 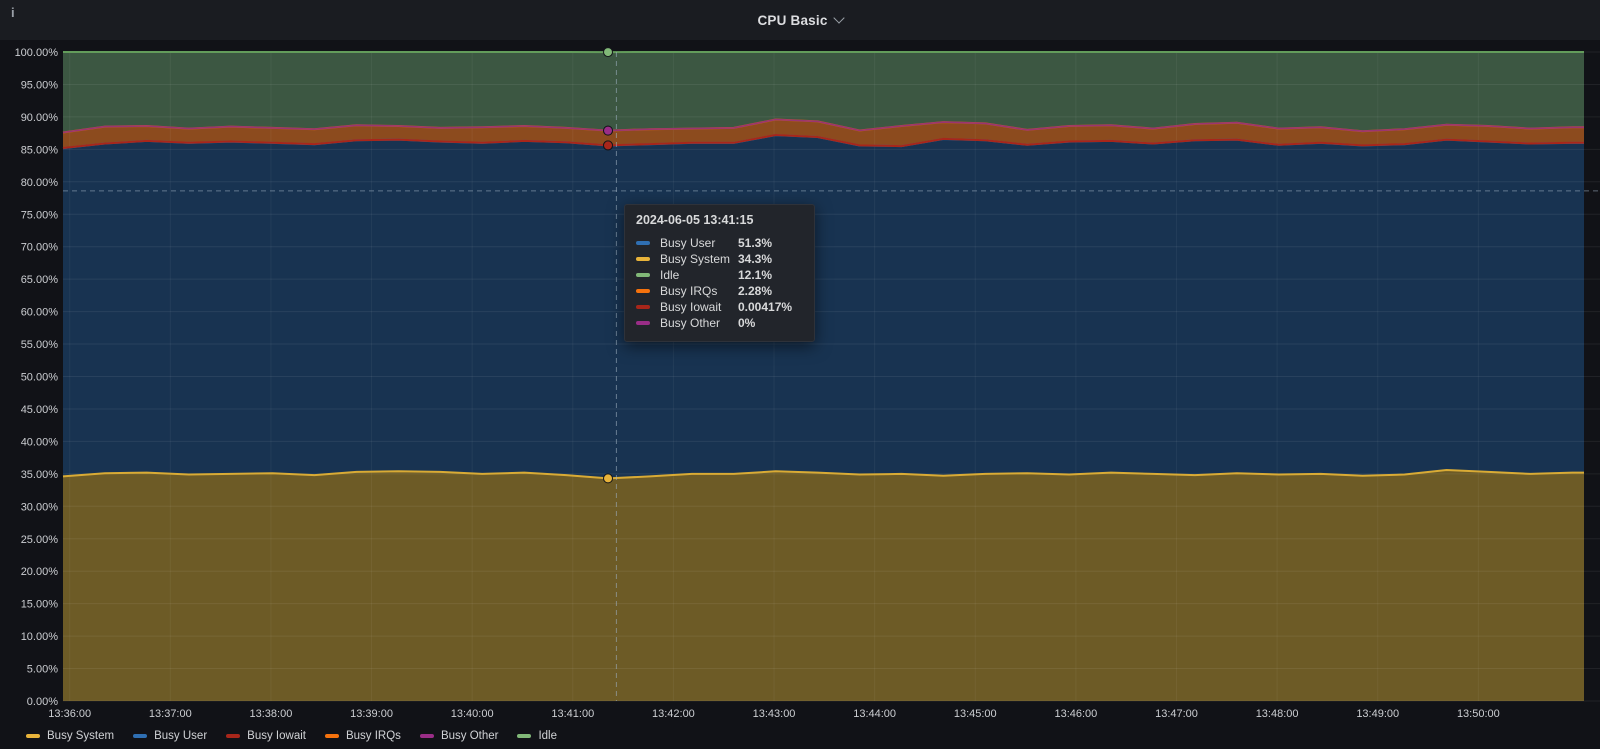 I want to click on y-axis-tick: 15.00%, so click(x=40, y=605).